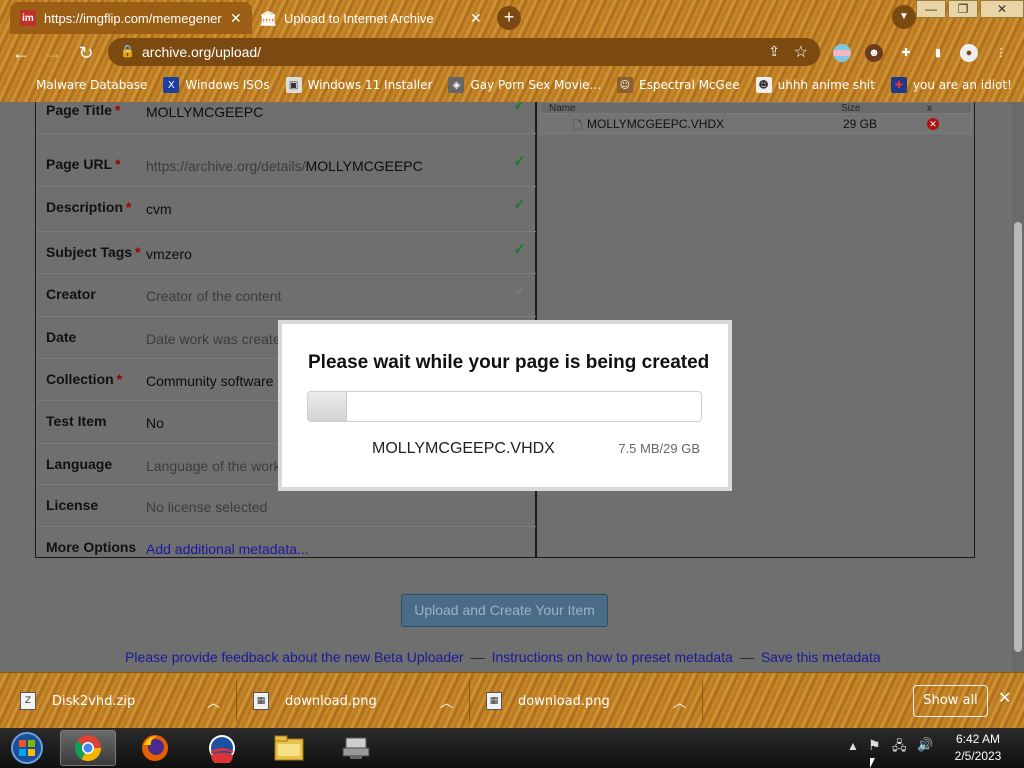 Image resolution: width=1024 pixels, height=768 pixels. I want to click on reload-button: ↻, so click(86, 53).